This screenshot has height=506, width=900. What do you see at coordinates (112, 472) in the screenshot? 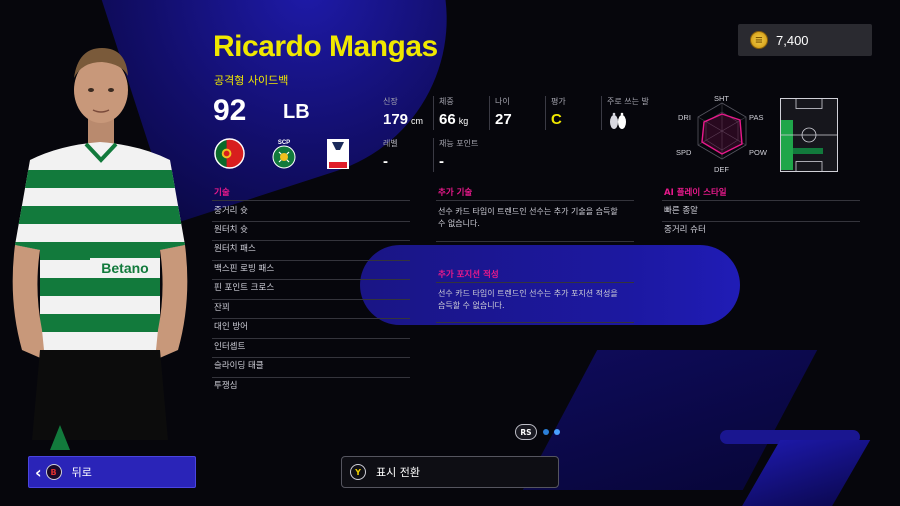
I see `back-button: ‹ B 뒤로` at bounding box center [112, 472].